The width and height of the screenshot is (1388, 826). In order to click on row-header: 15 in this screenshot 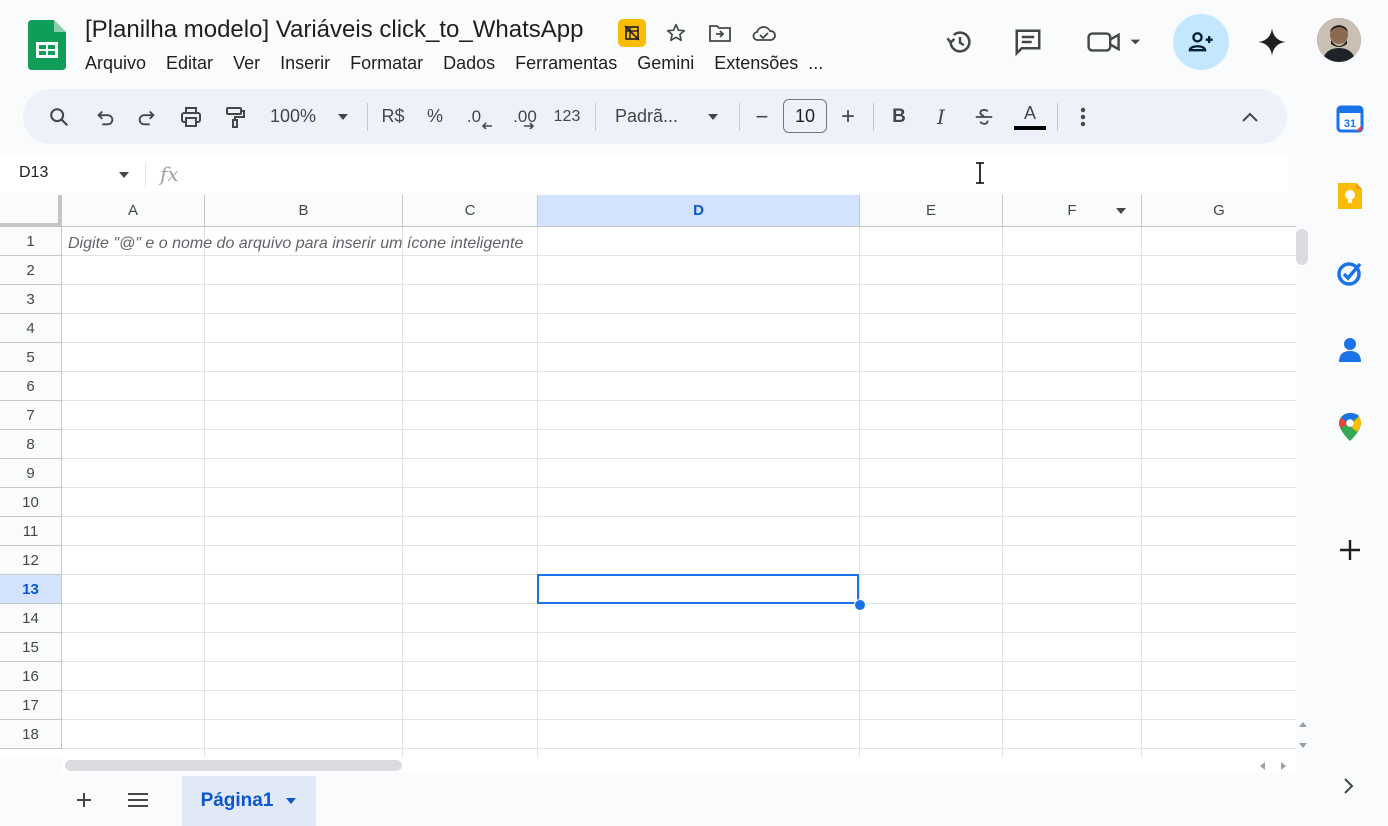, I will do `click(31, 647)`.